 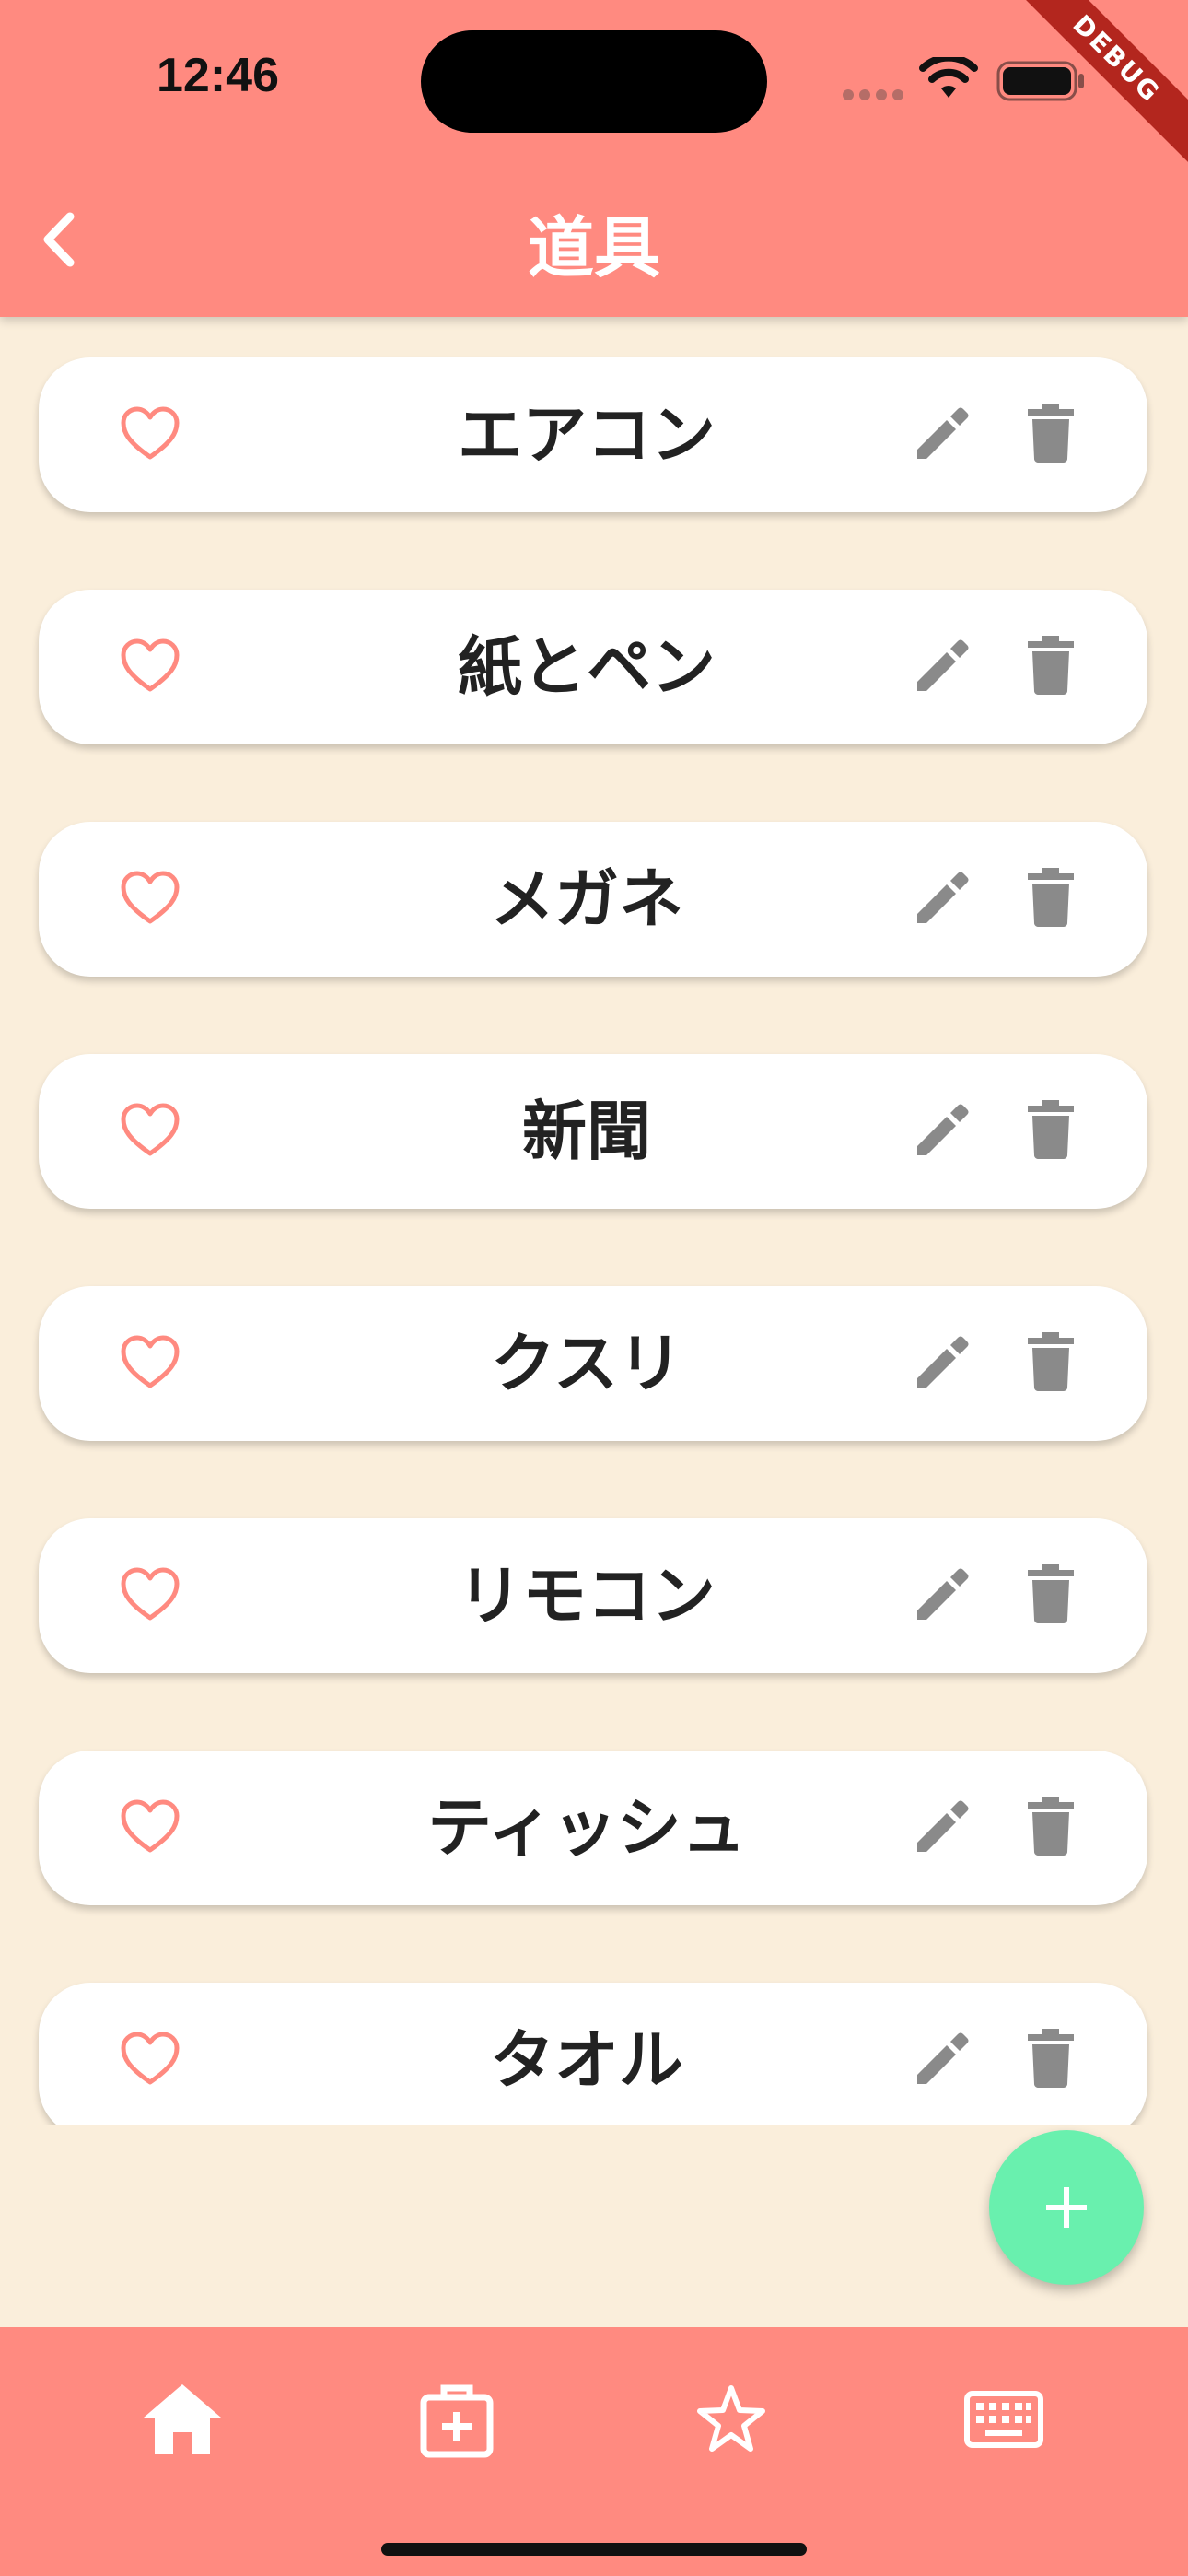 I want to click on list-item: ティッシュ, so click(x=593, y=1828).